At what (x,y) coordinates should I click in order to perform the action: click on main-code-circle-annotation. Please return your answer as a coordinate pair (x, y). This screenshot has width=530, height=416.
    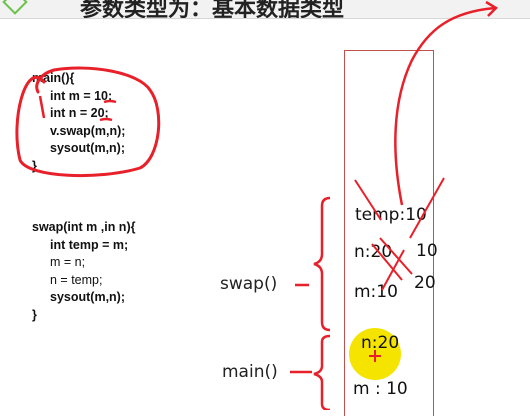
    Looking at the image, I should click on (88, 122).